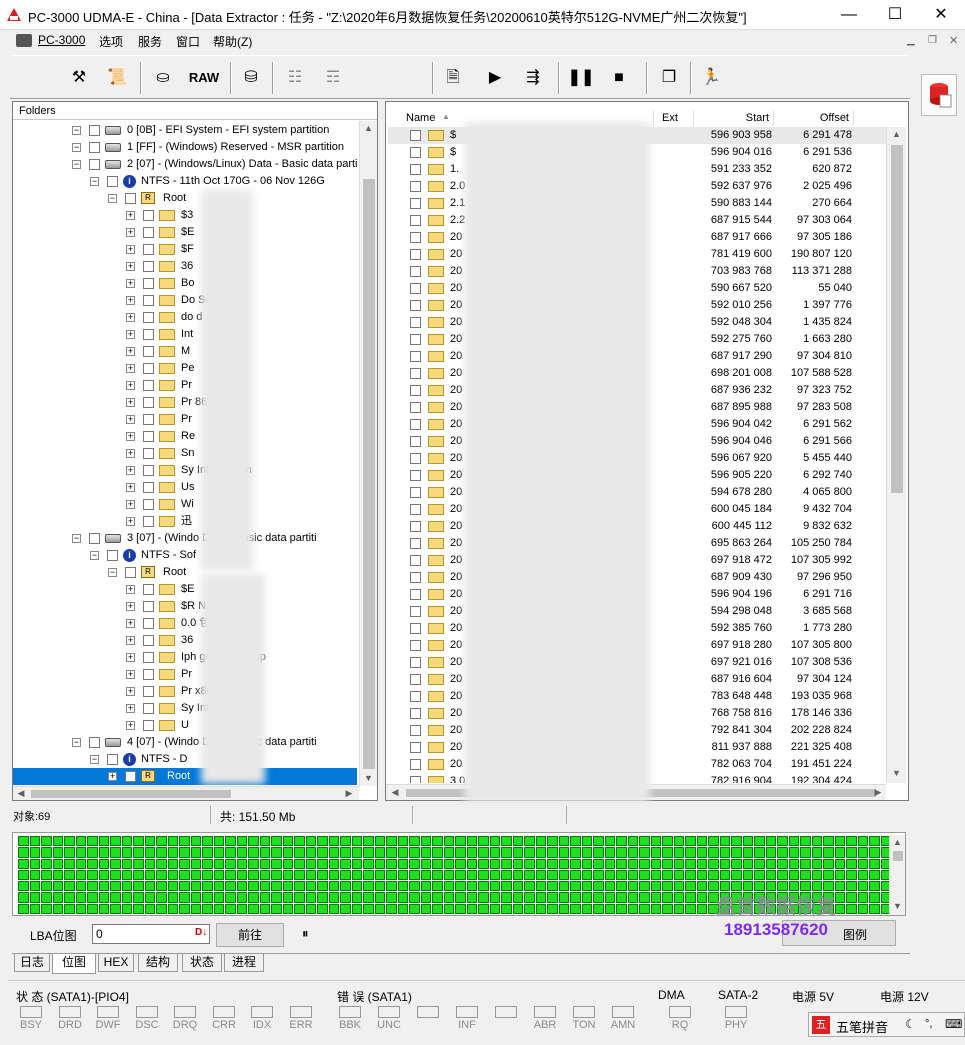  I want to click on mdi-close-icon: ✕, so click(953, 40).